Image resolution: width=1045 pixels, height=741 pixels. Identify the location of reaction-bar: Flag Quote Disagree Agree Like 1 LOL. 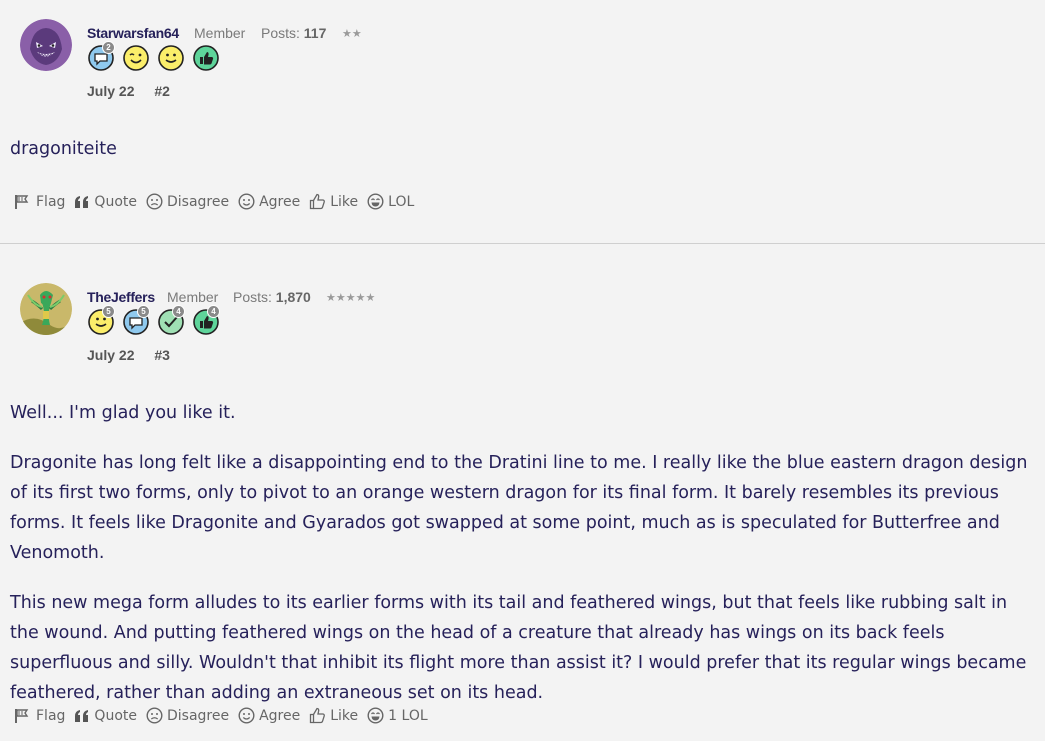
(225, 715).